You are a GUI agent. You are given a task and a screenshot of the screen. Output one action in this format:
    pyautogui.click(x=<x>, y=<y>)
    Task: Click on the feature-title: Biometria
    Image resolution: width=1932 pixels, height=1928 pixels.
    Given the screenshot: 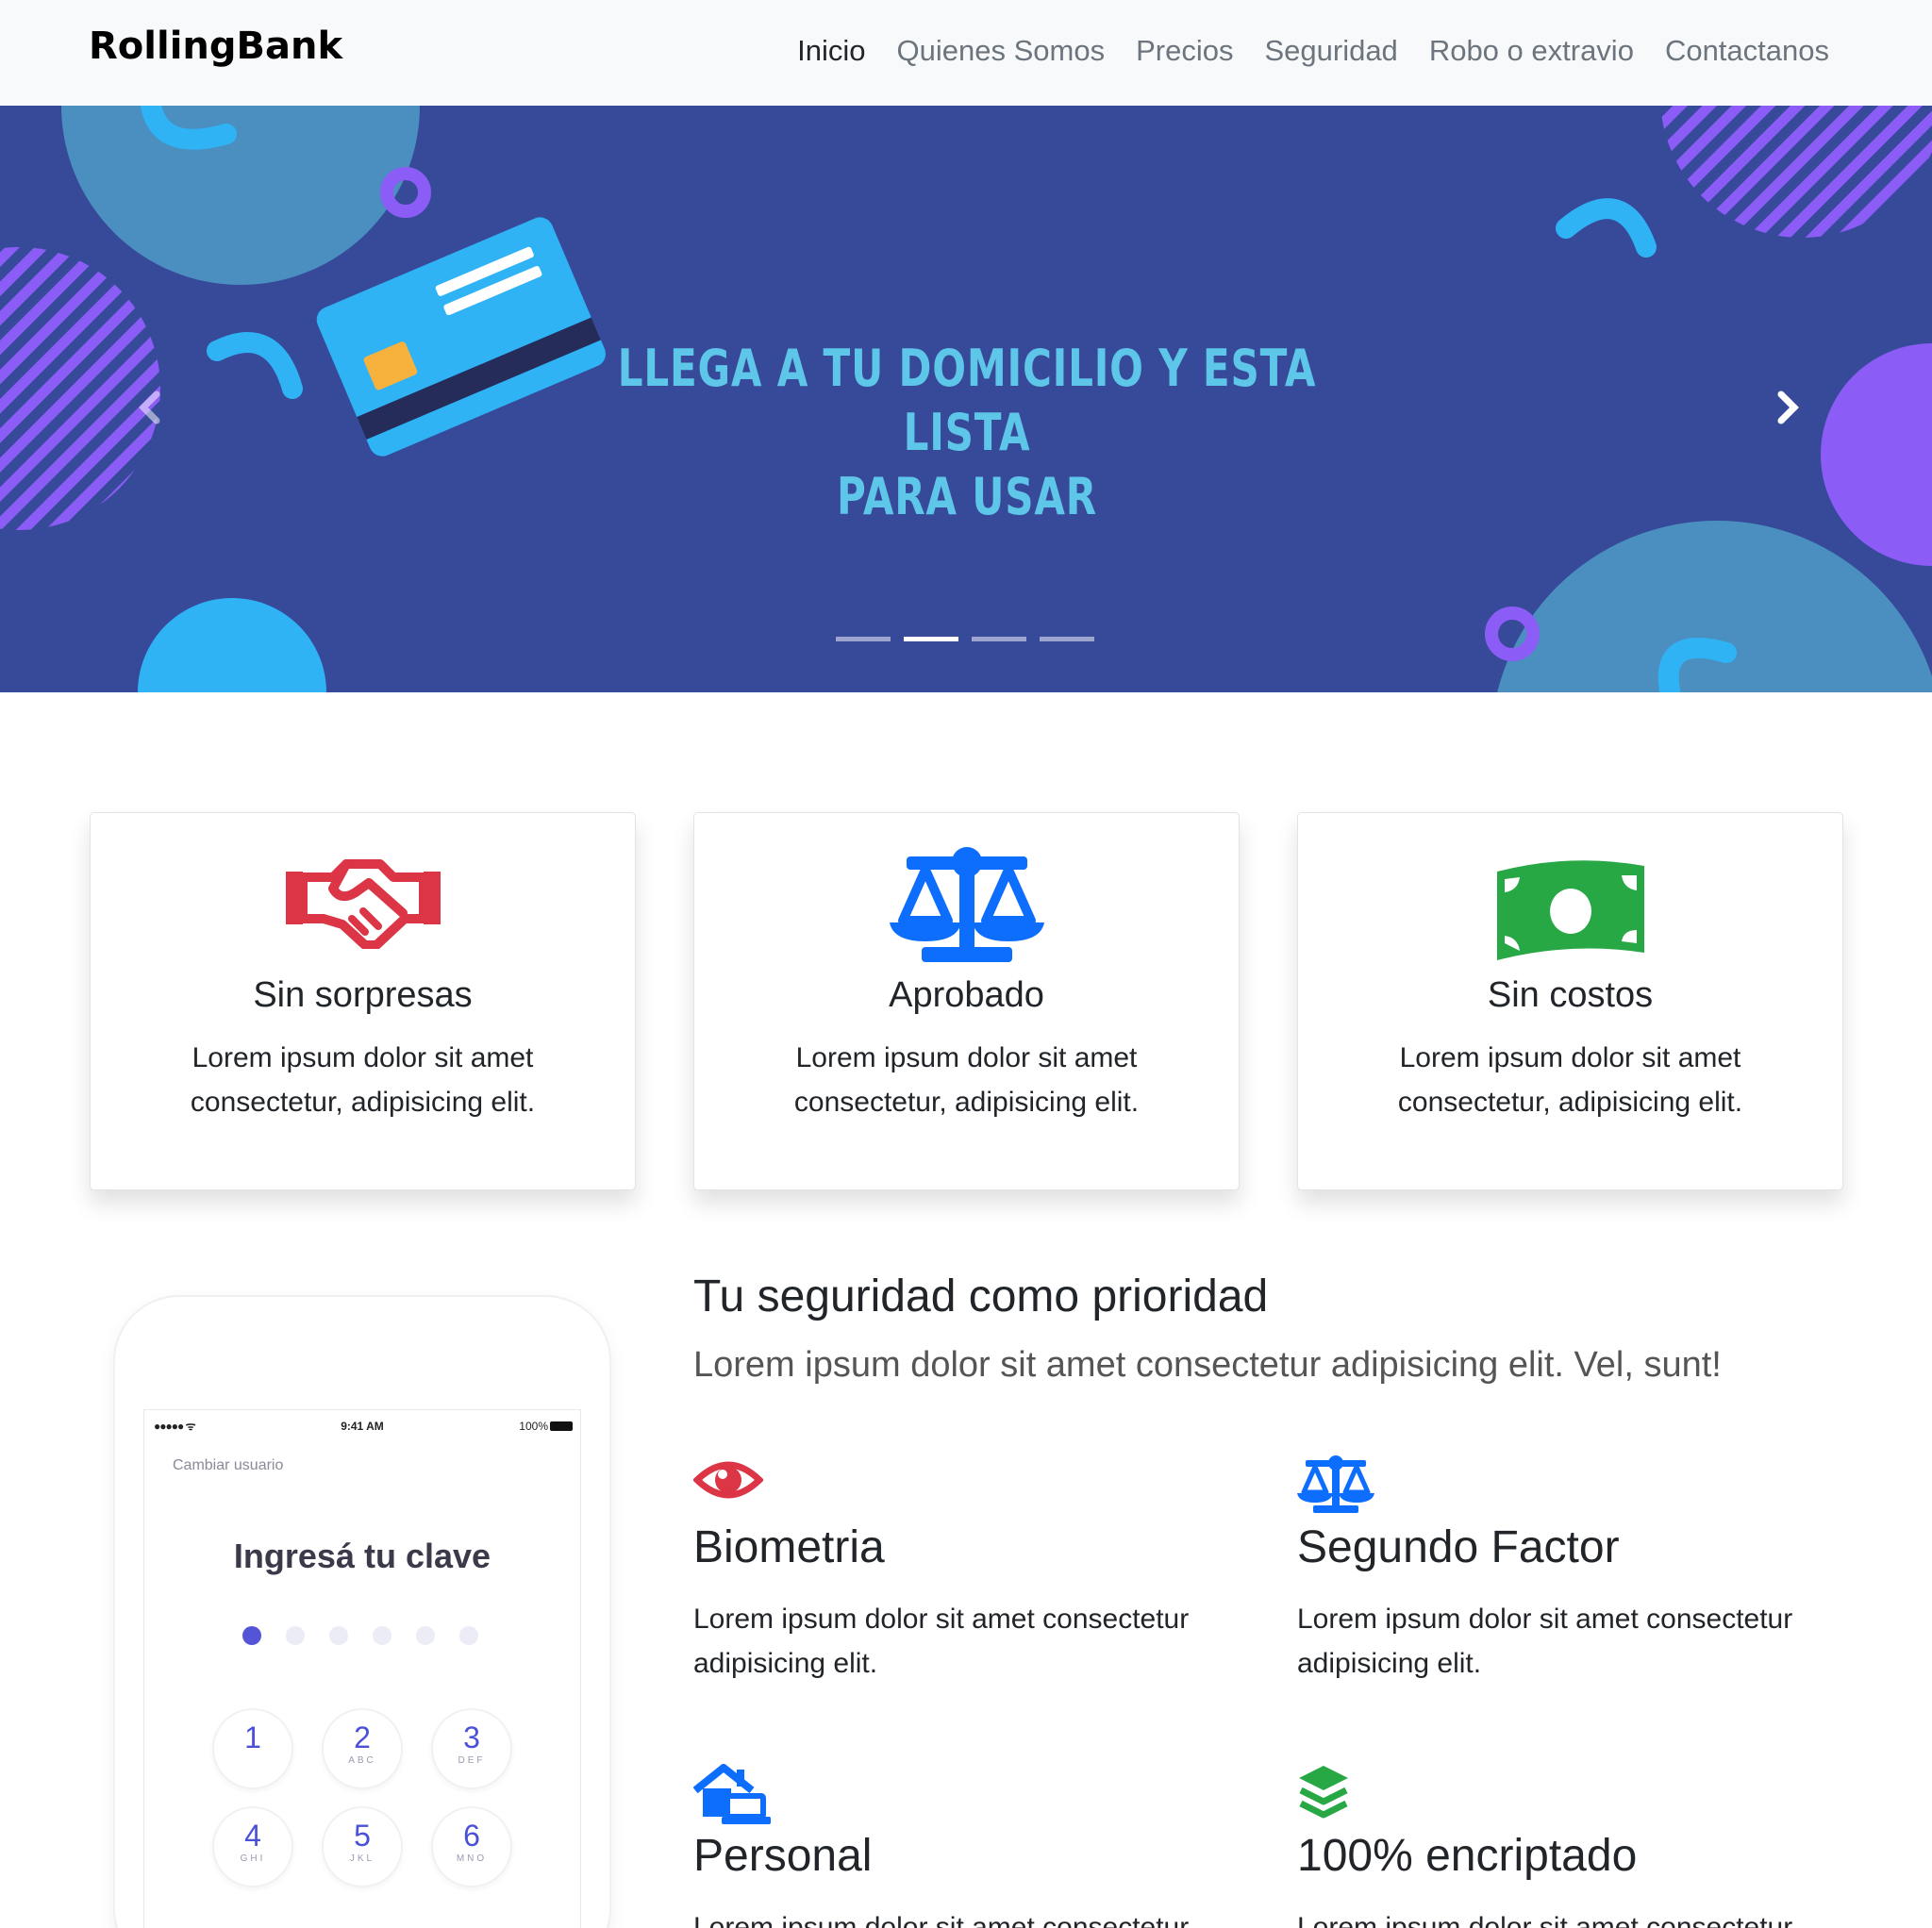 What is the action you would take?
    pyautogui.click(x=789, y=1547)
    